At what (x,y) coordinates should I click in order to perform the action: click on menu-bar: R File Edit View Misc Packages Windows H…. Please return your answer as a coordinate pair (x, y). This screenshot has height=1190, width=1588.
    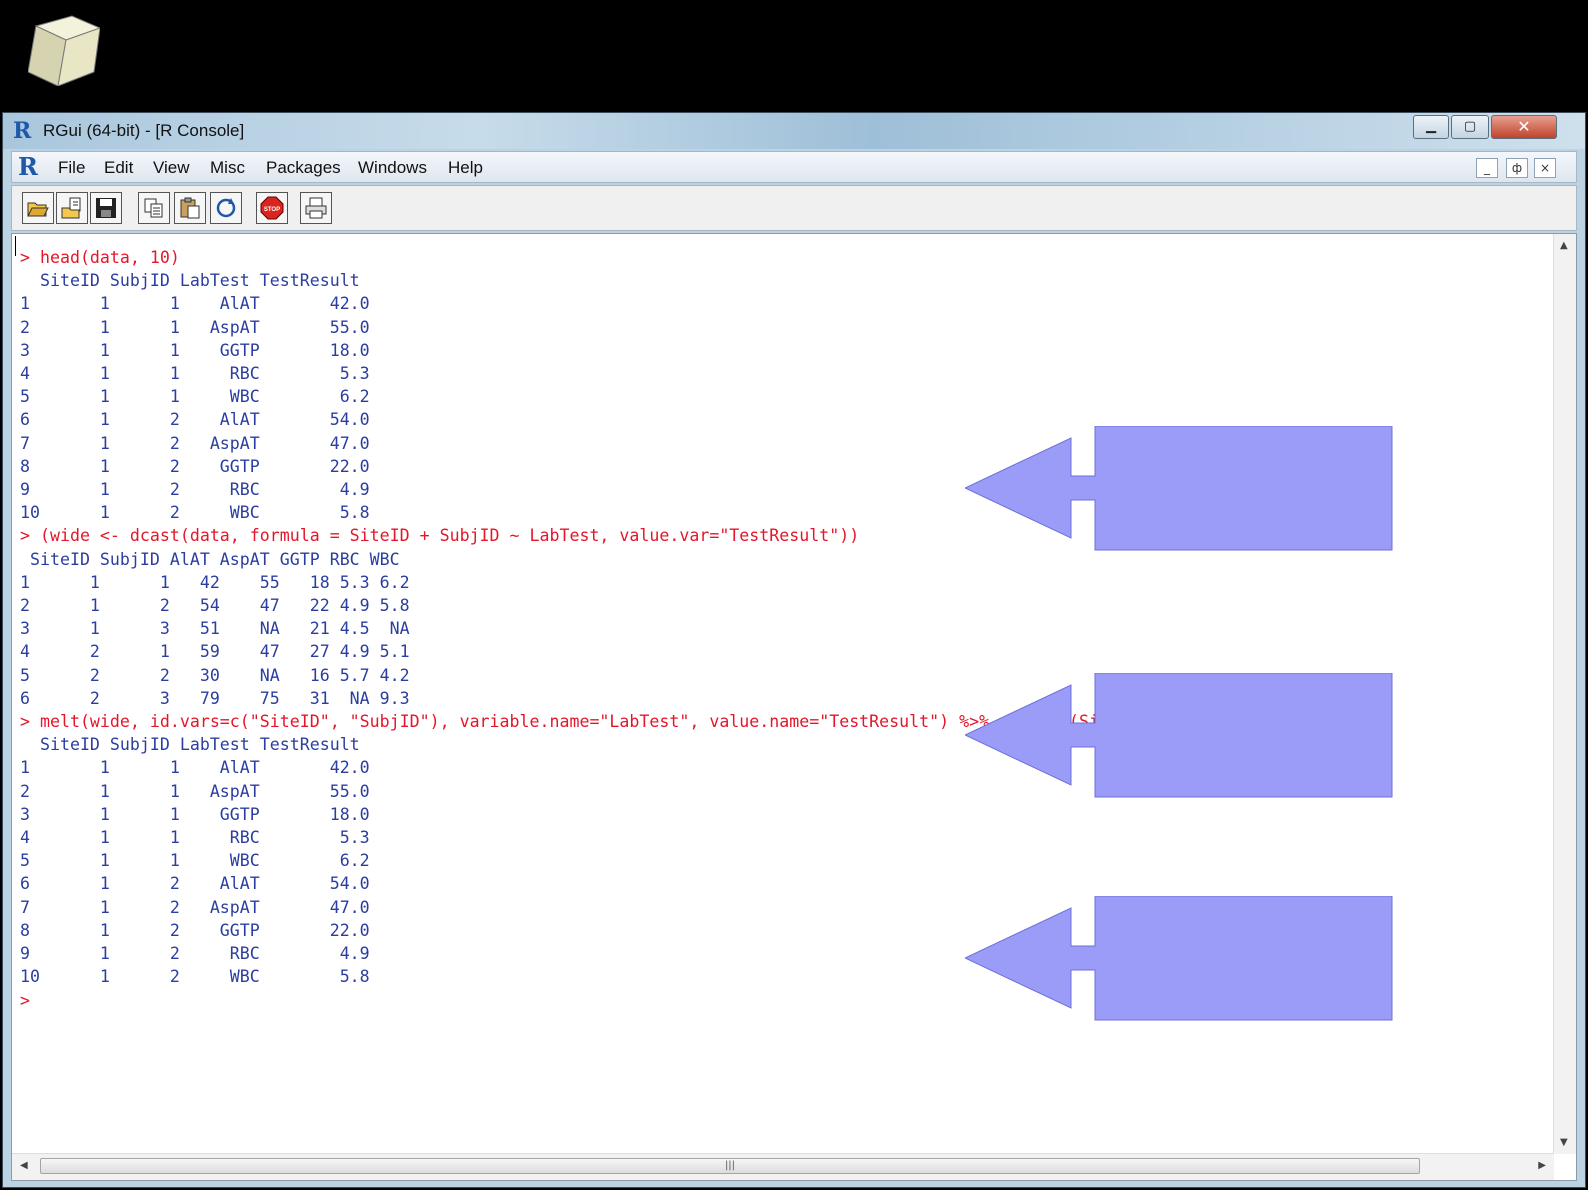
    Looking at the image, I should click on (794, 167).